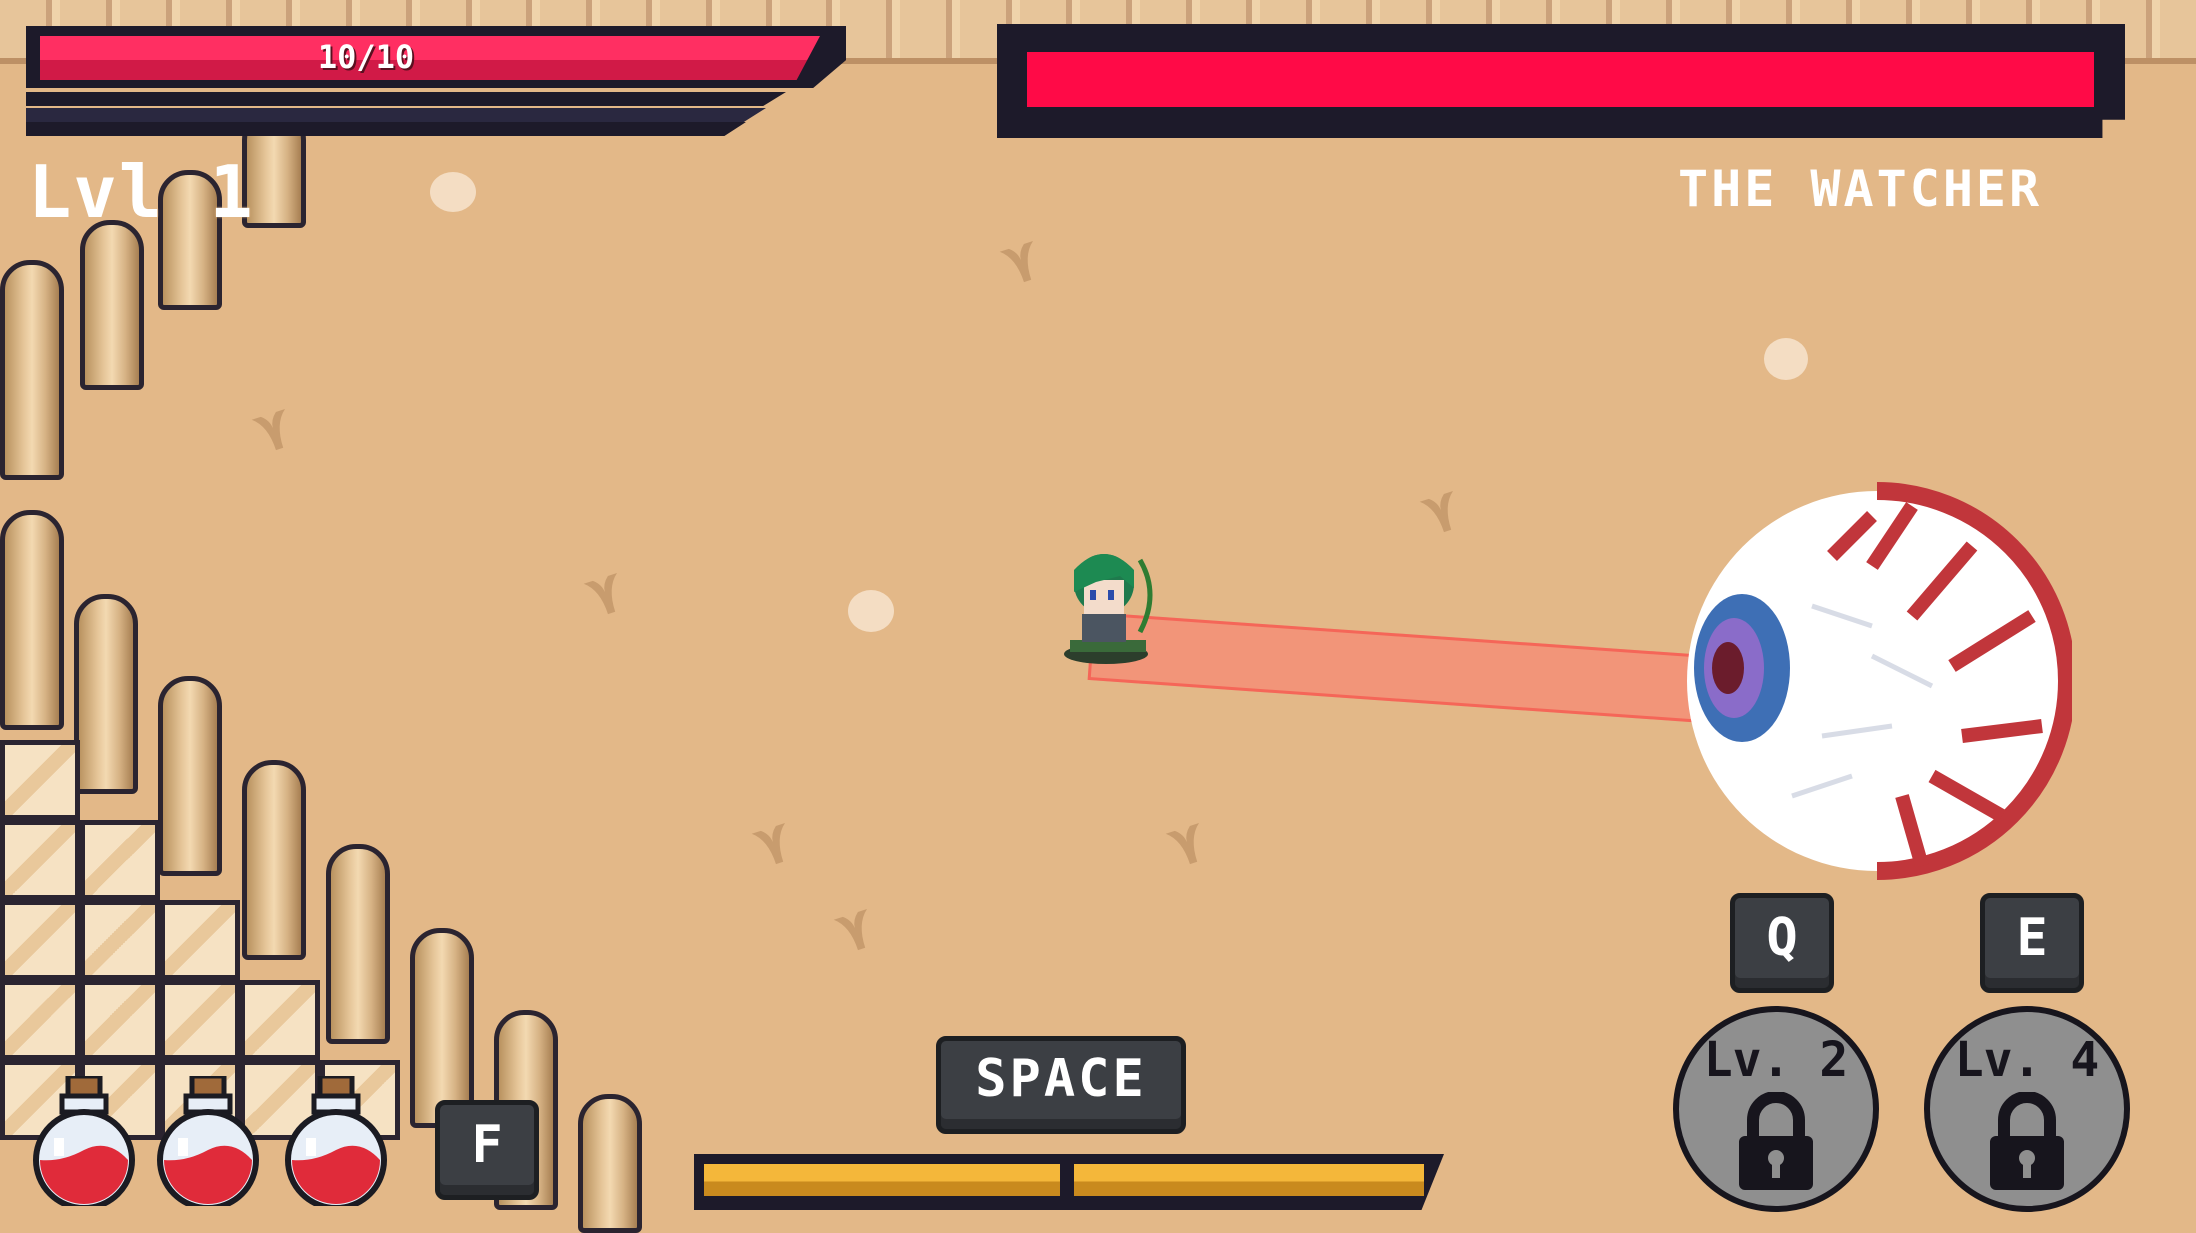 This screenshot has width=2196, height=1233. I want to click on player-hp-text: 10/10, so click(366, 57).